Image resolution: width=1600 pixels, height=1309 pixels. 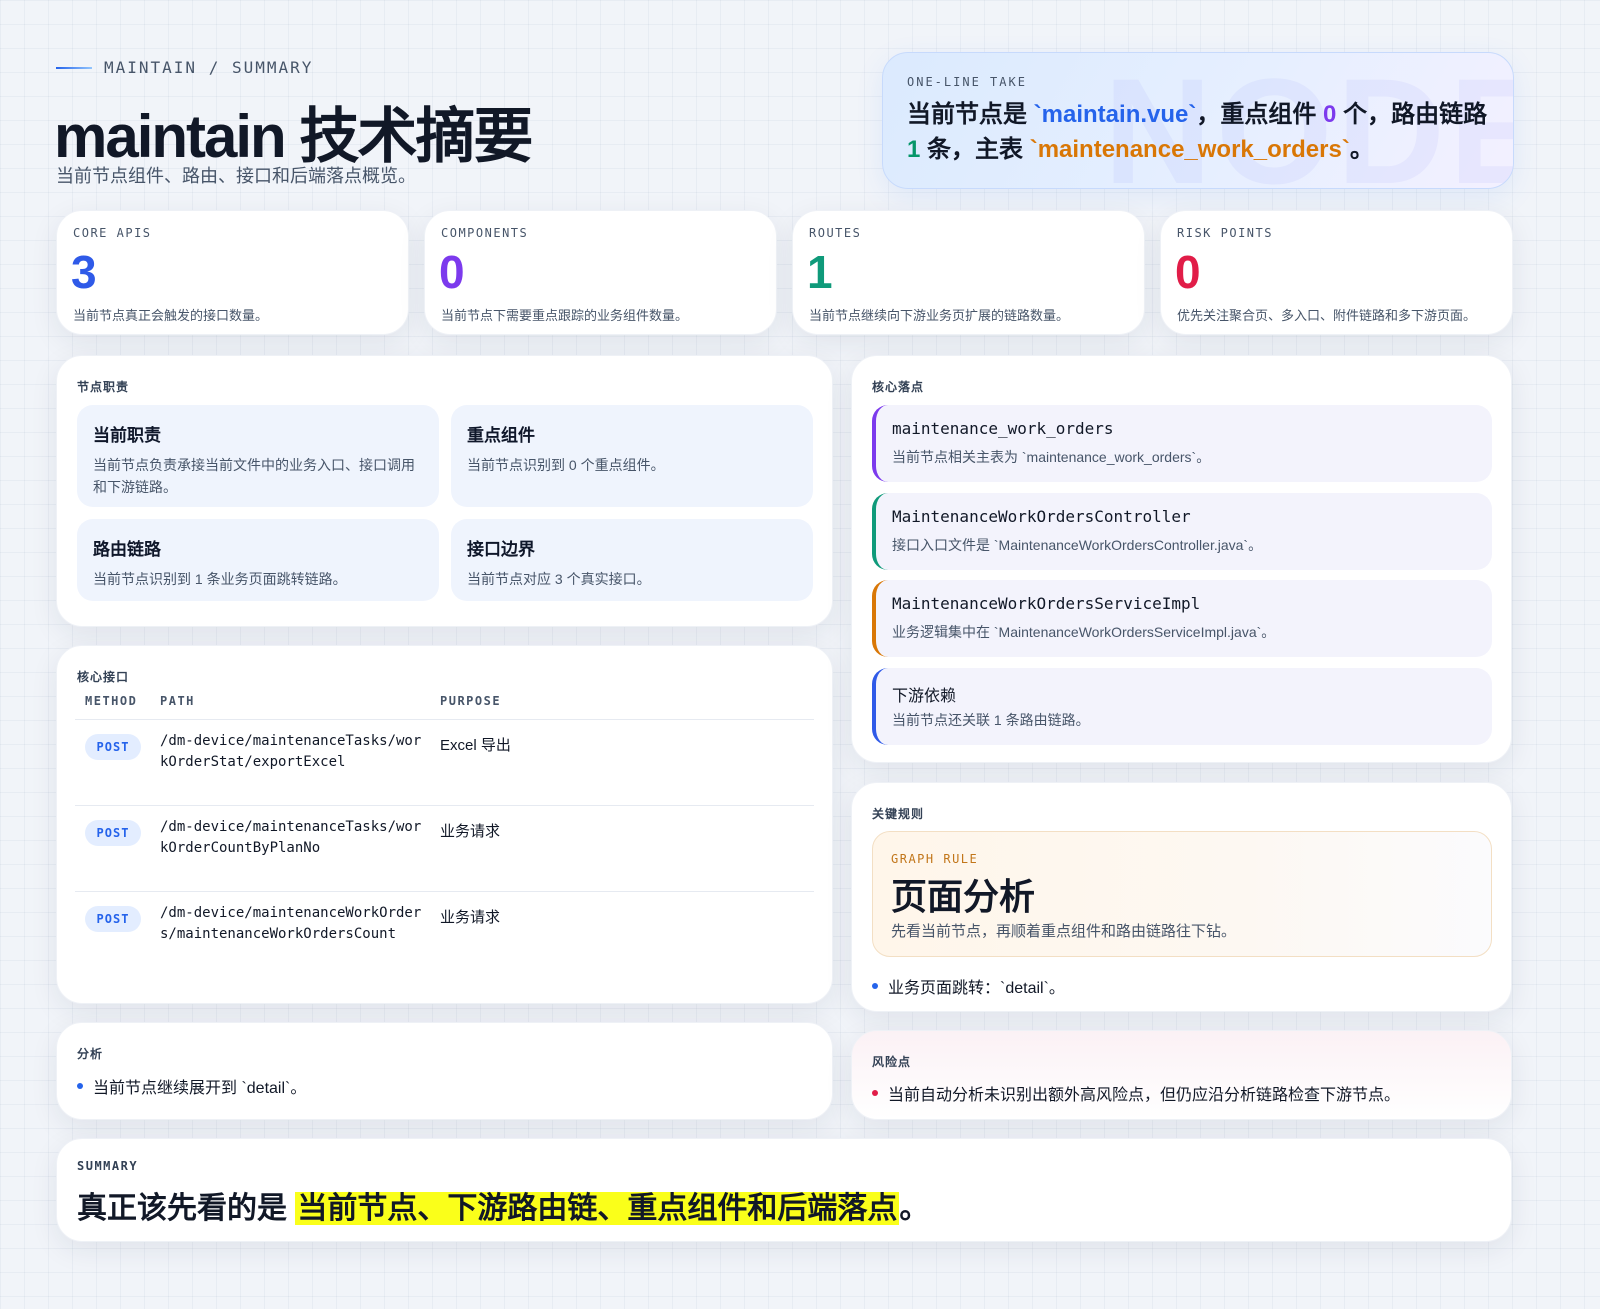 I want to click on stat-card-core-apis: CORE APIS 3 当前节点真正会触发的接口数量。, so click(x=232, y=272).